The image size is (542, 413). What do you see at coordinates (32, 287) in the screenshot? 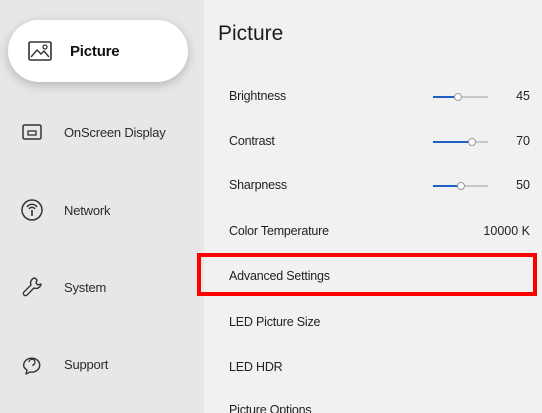
I see `system-icon` at bounding box center [32, 287].